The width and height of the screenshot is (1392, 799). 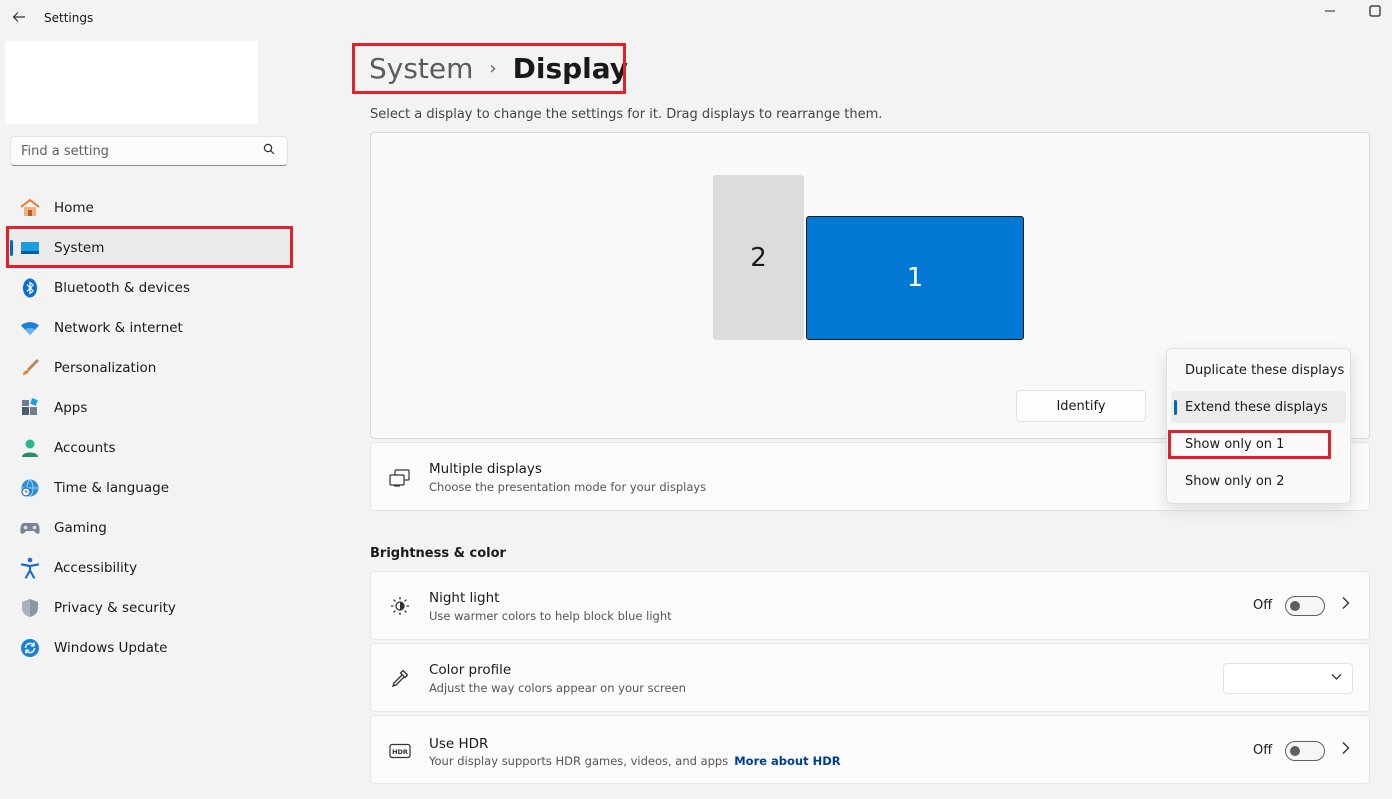 What do you see at coordinates (400, 478) in the screenshot?
I see `multiple-displays-icon` at bounding box center [400, 478].